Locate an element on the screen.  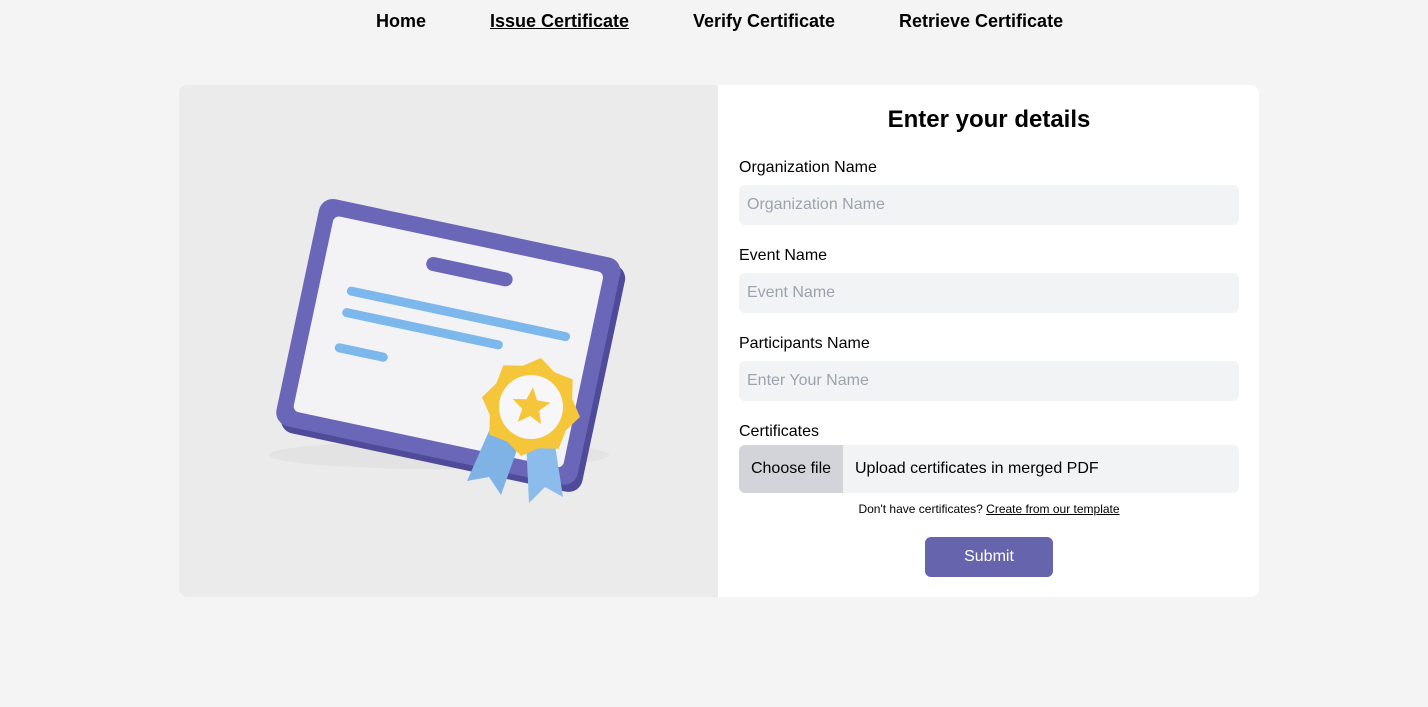
nav-verify-certificate-link: Verify Certificate is located at coordinates (764, 21).